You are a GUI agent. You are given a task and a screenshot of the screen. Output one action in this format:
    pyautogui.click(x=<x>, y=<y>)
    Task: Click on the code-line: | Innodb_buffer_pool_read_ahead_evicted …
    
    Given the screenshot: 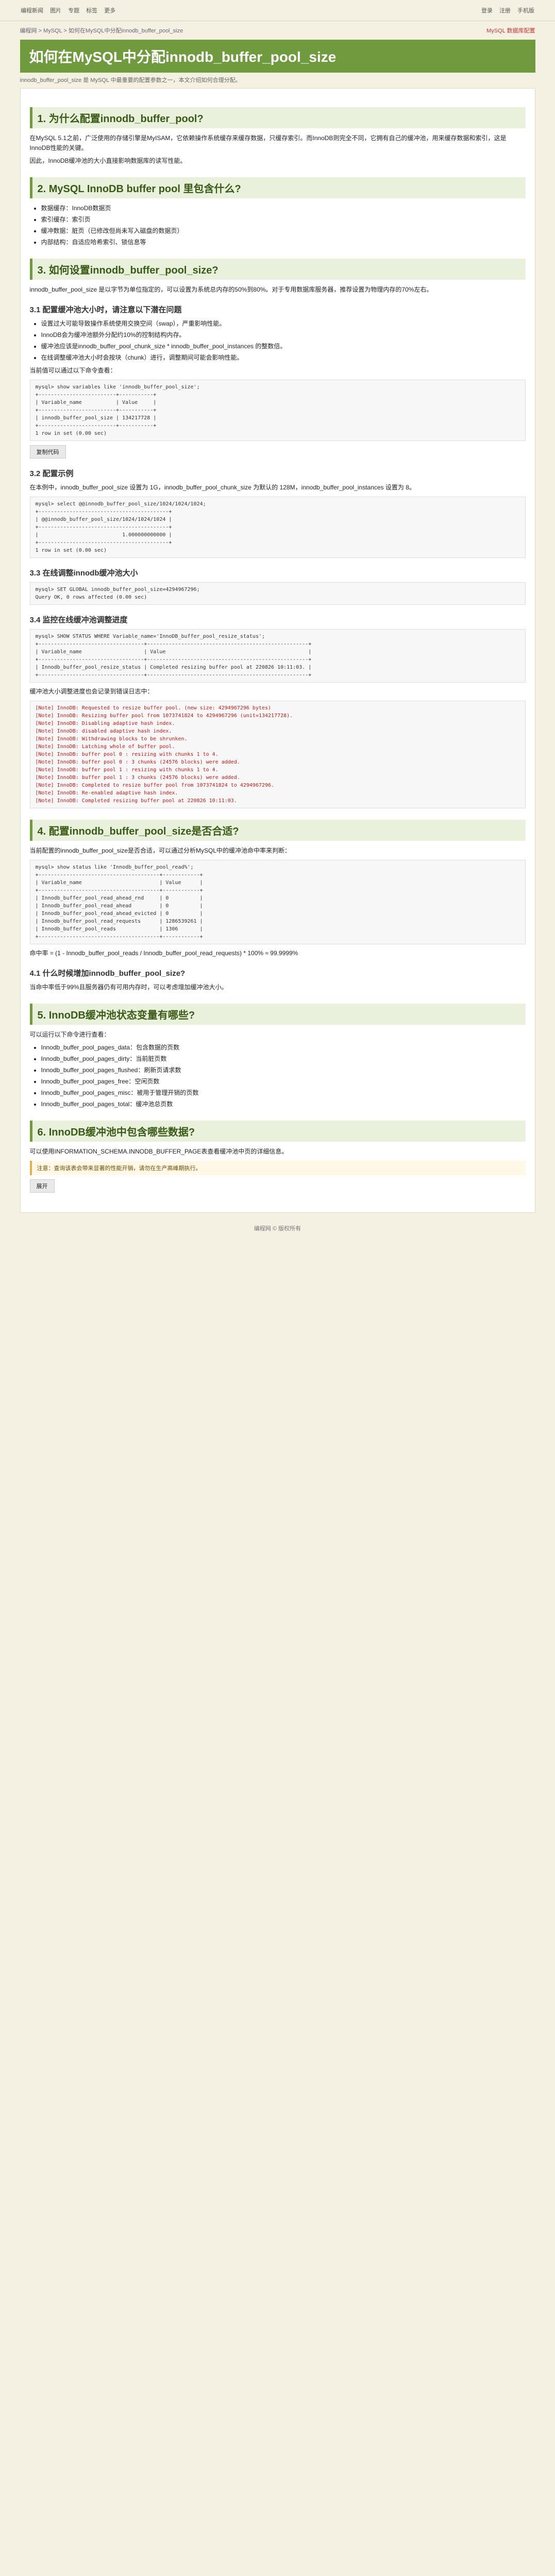 What is the action you would take?
    pyautogui.click(x=119, y=914)
    